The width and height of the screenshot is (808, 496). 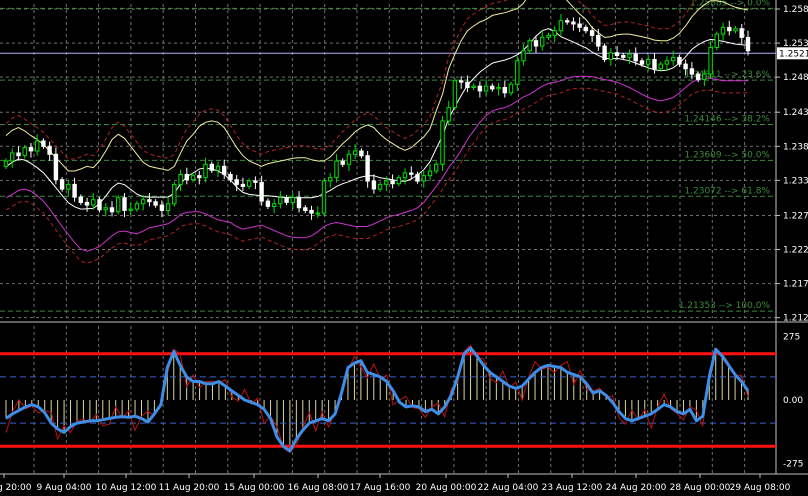 What do you see at coordinates (254, 488) in the screenshot?
I see `time-tick-label: 15 Aug 00:00` at bounding box center [254, 488].